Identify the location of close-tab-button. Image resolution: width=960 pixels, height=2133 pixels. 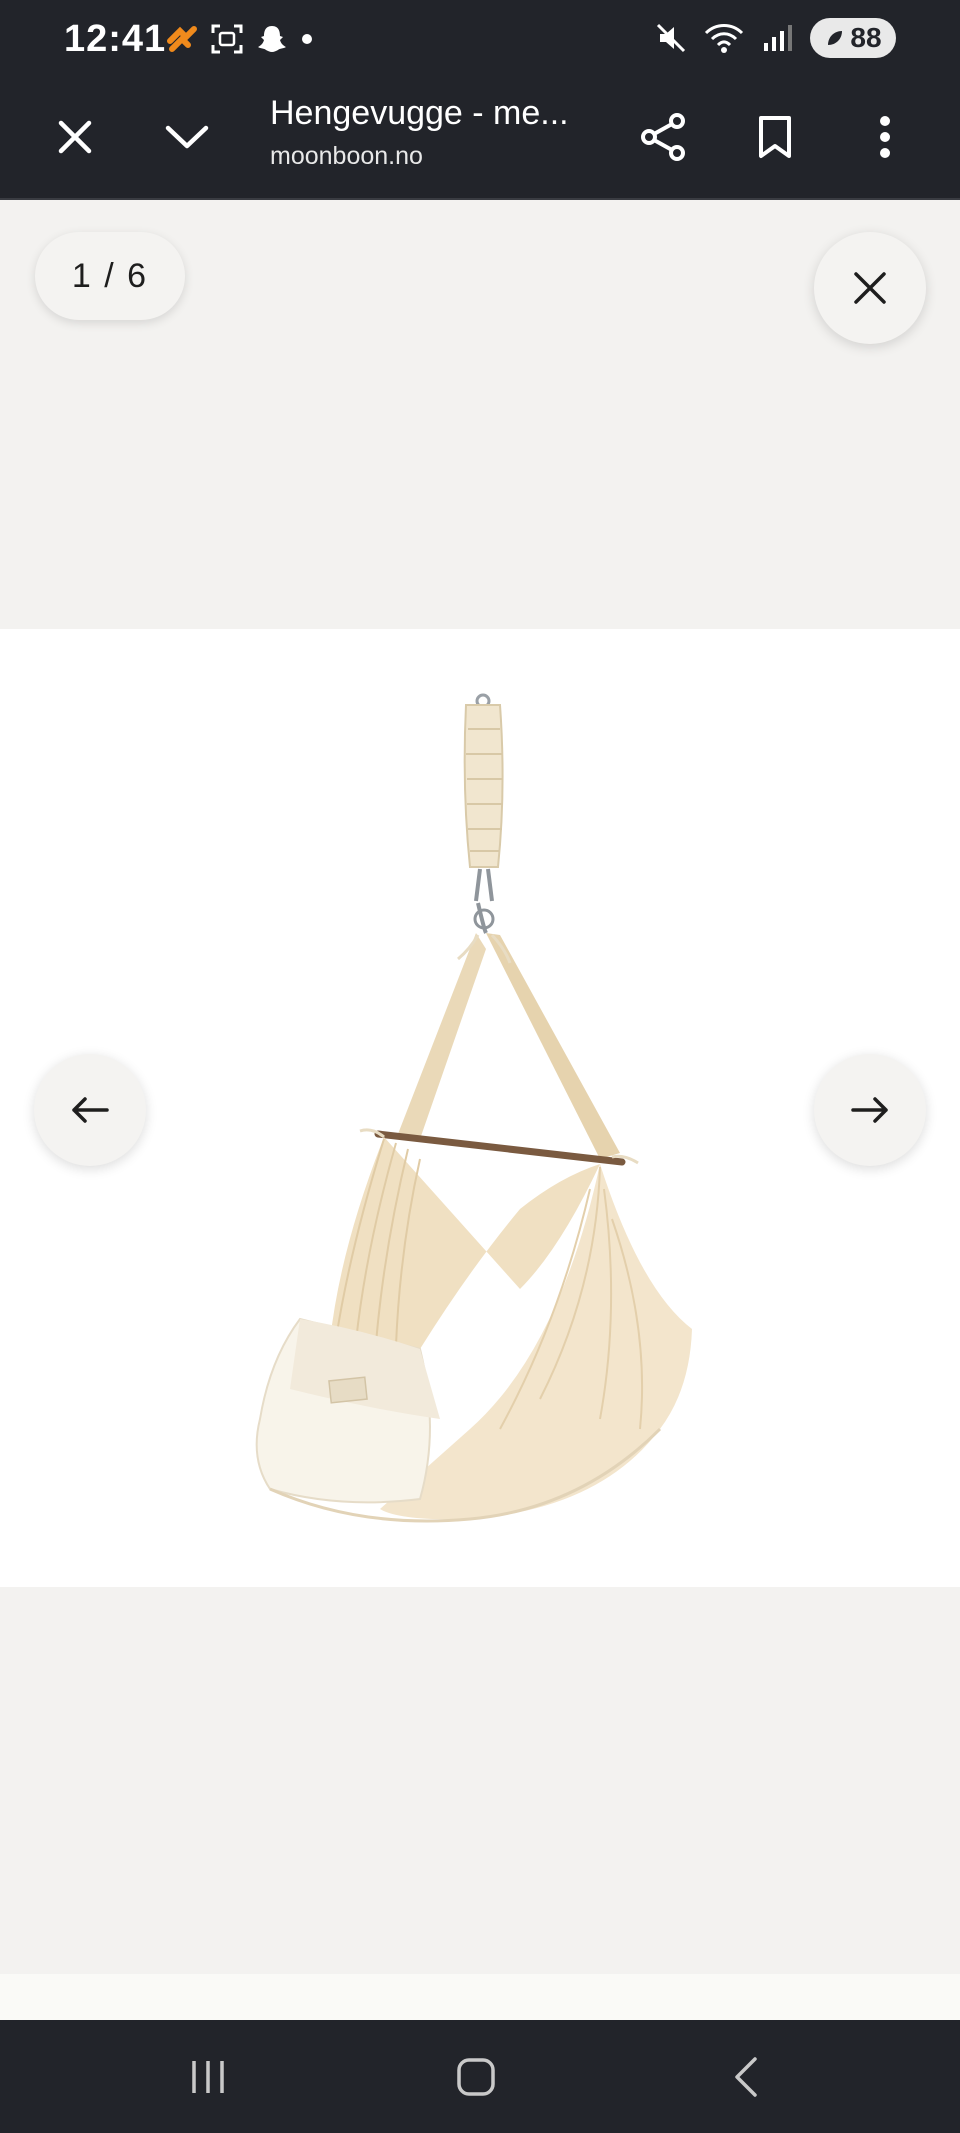
(75, 137).